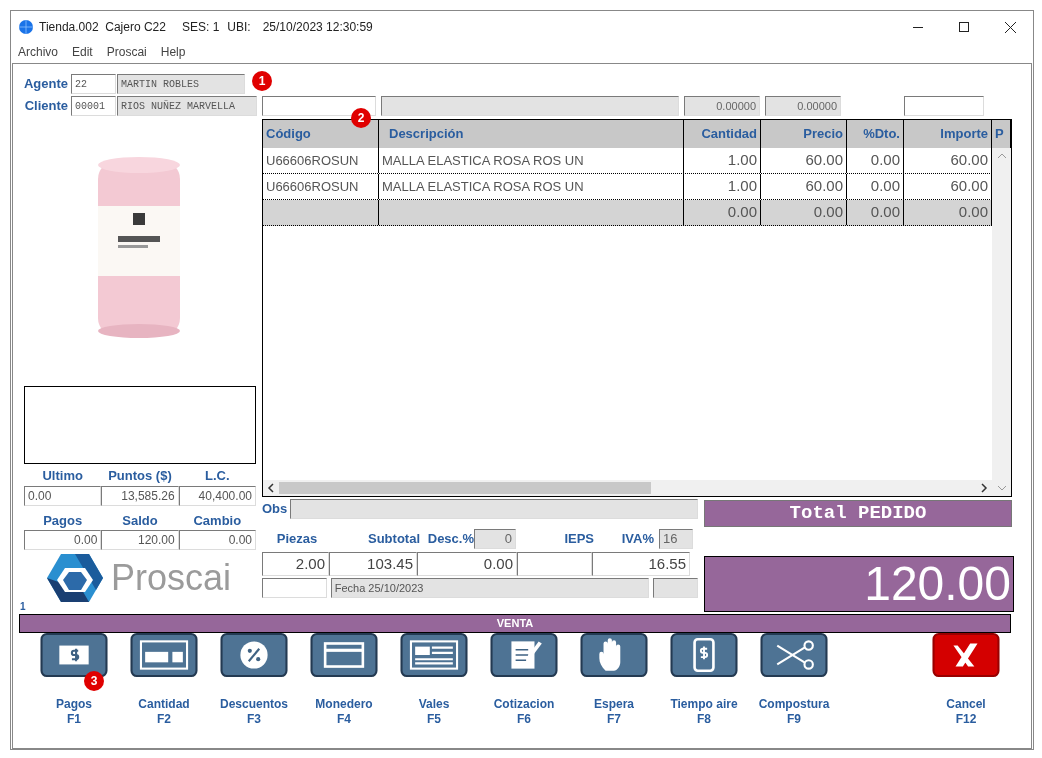  I want to click on function-button: Cancel F12, so click(966, 680).